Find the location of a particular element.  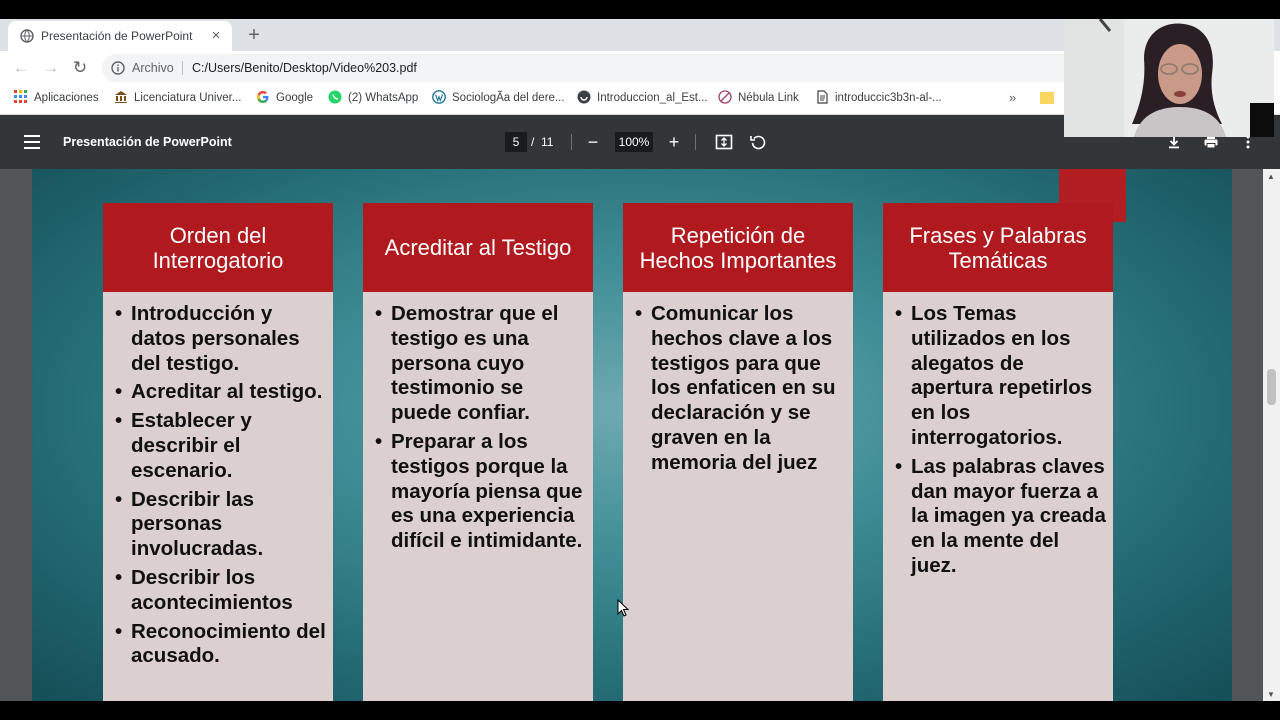

reload-icon: ↻ is located at coordinates (80, 68).